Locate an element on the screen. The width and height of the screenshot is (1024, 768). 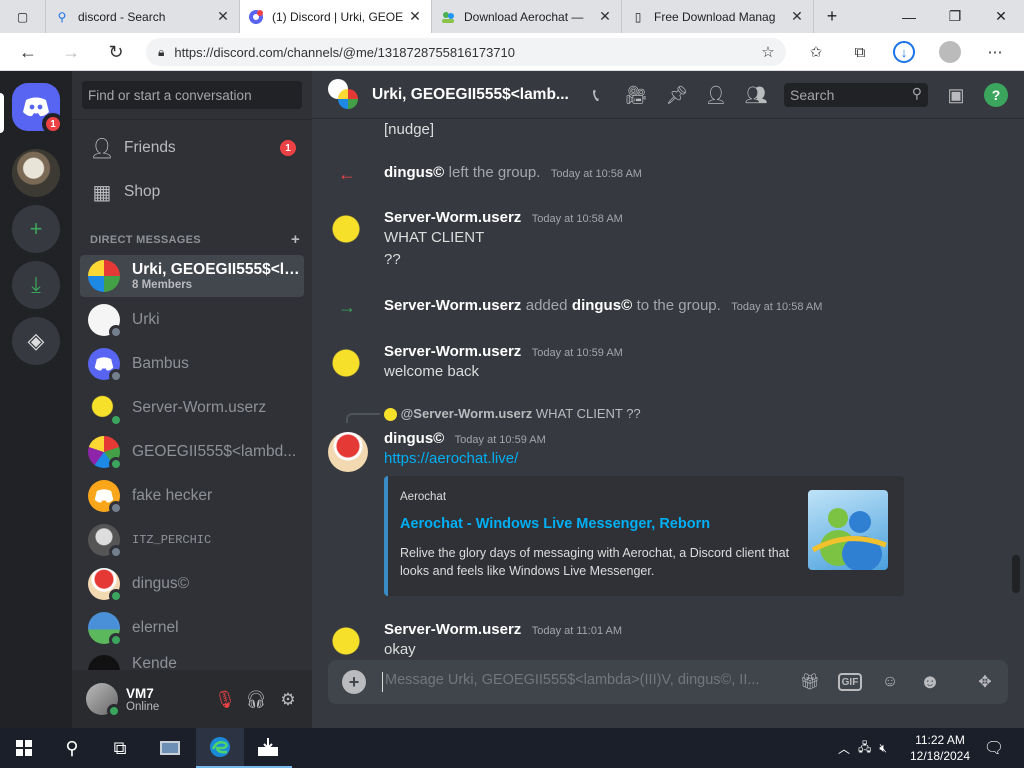
dm-item-elernel: elernel is located at coordinates (192, 628).